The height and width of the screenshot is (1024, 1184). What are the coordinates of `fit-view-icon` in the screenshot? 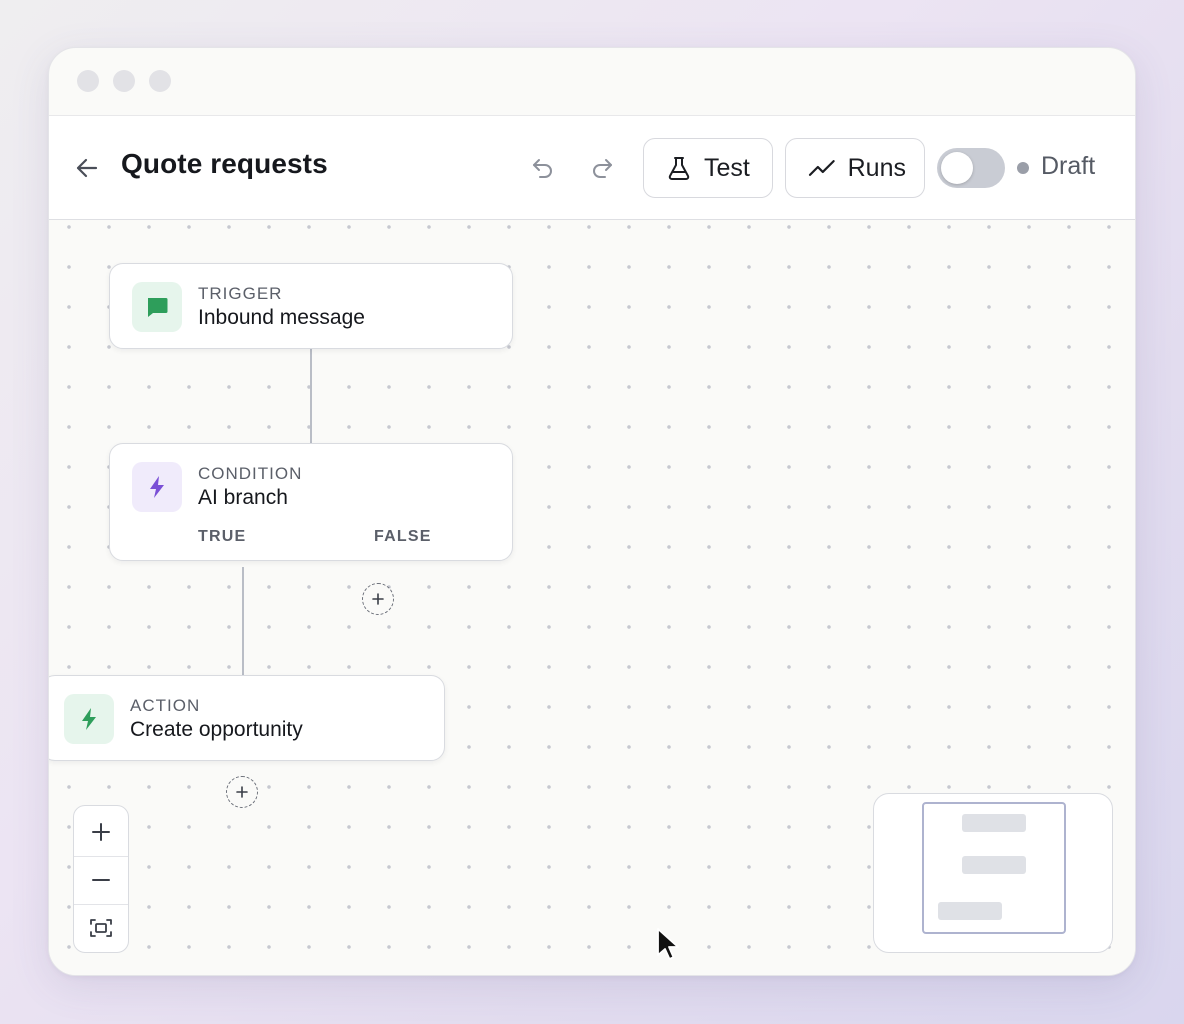 It's located at (101, 928).